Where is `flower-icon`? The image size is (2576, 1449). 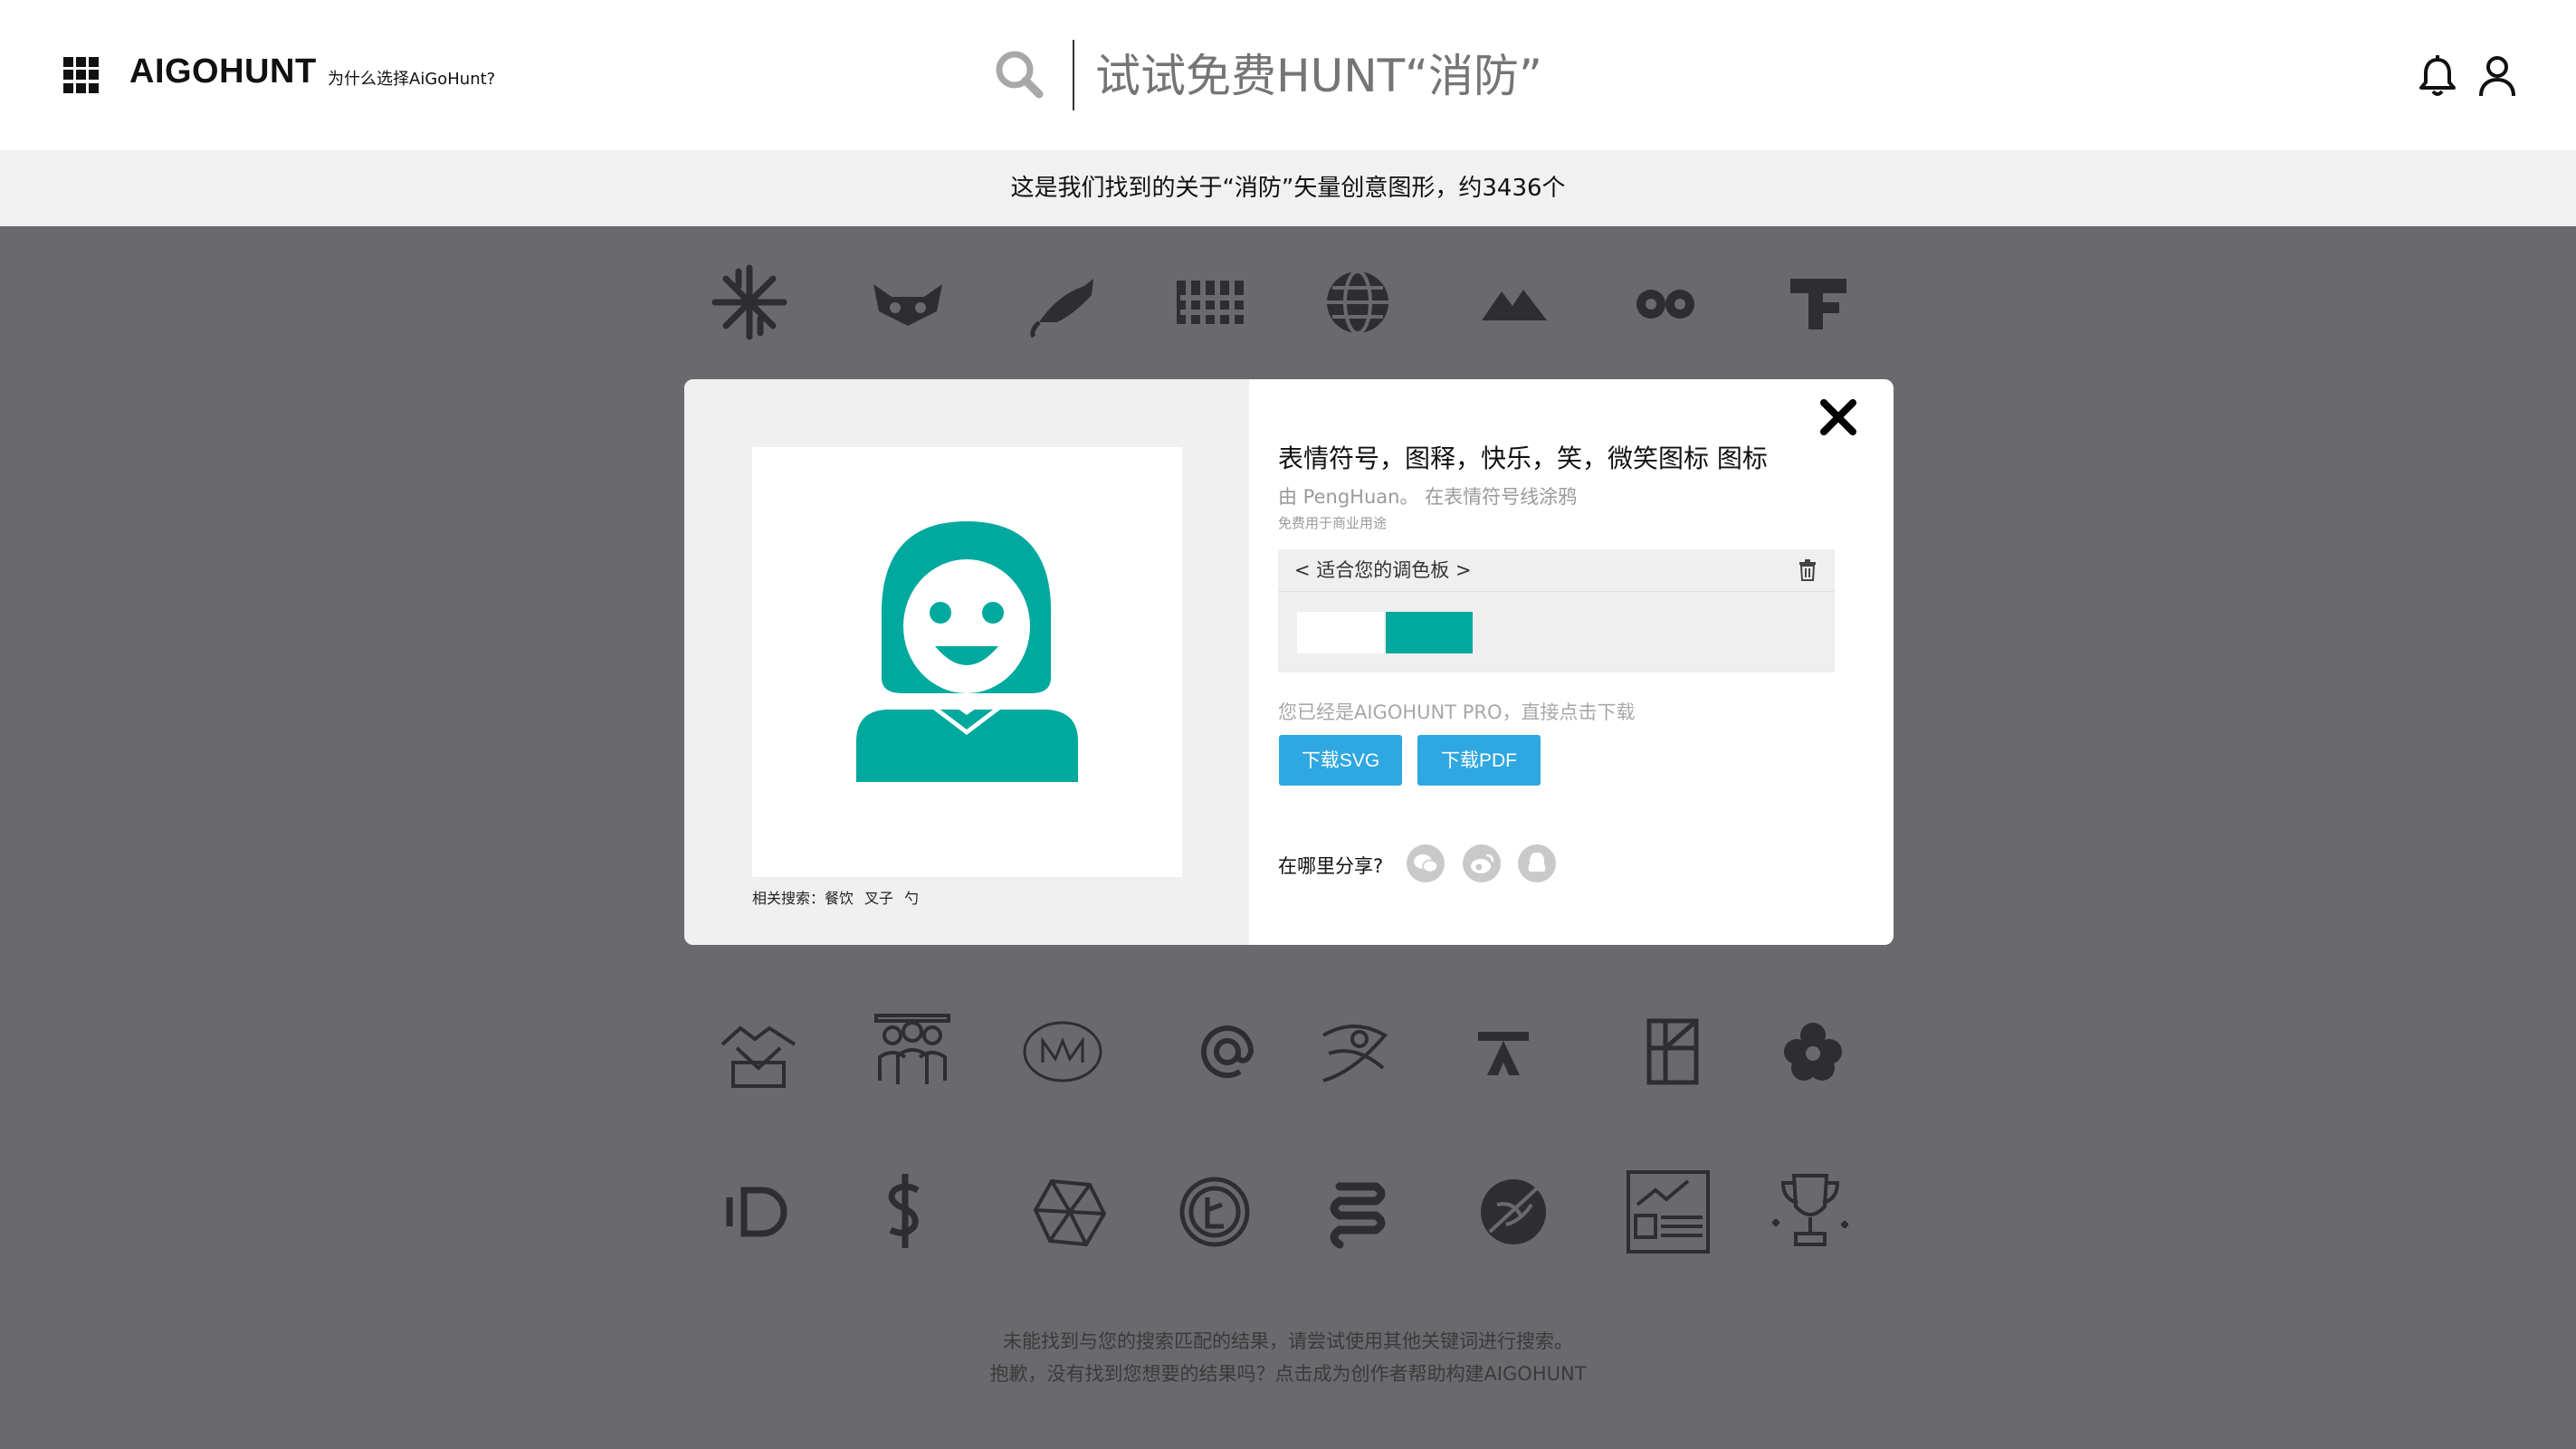 flower-icon is located at coordinates (1813, 1051).